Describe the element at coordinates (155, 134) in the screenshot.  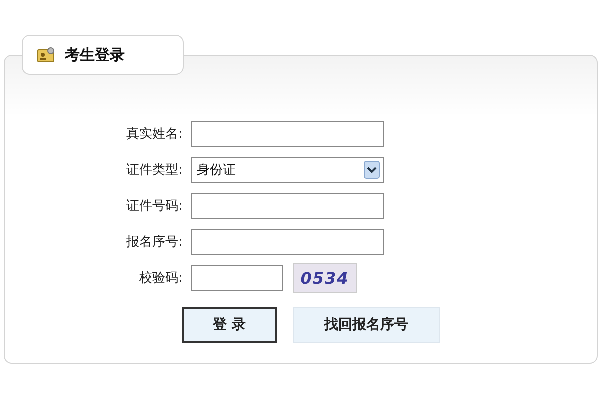
I see `field-label: 真实姓名:` at that location.